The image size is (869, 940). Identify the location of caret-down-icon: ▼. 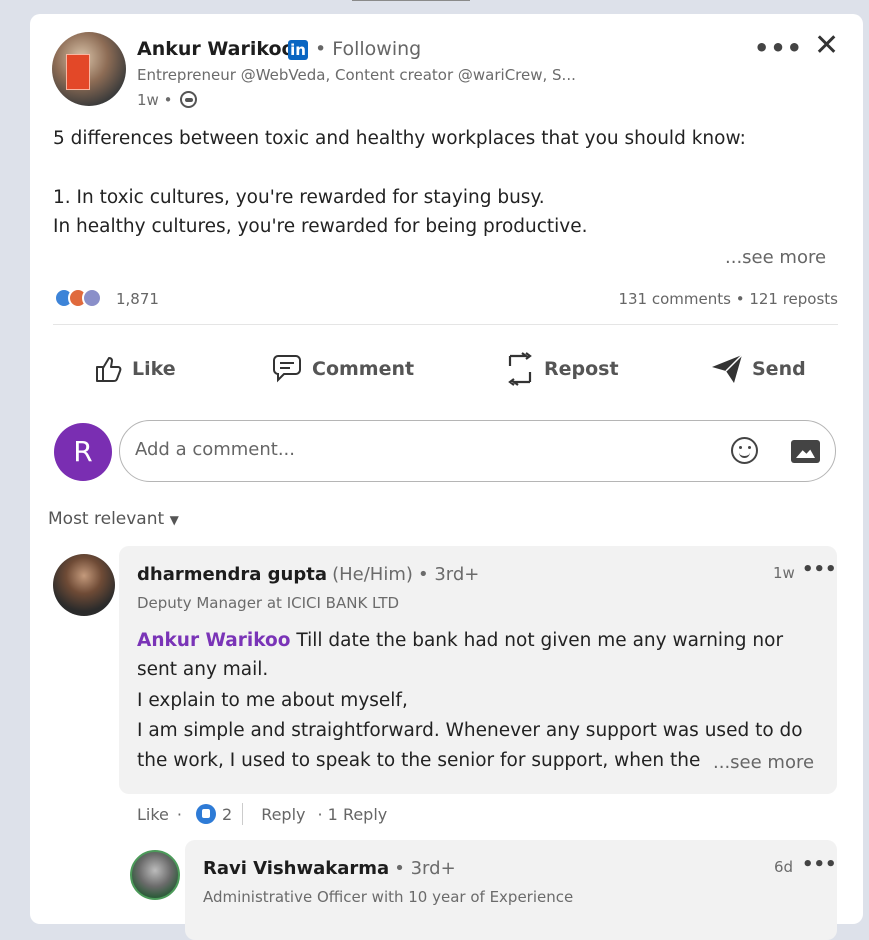
(174, 520).